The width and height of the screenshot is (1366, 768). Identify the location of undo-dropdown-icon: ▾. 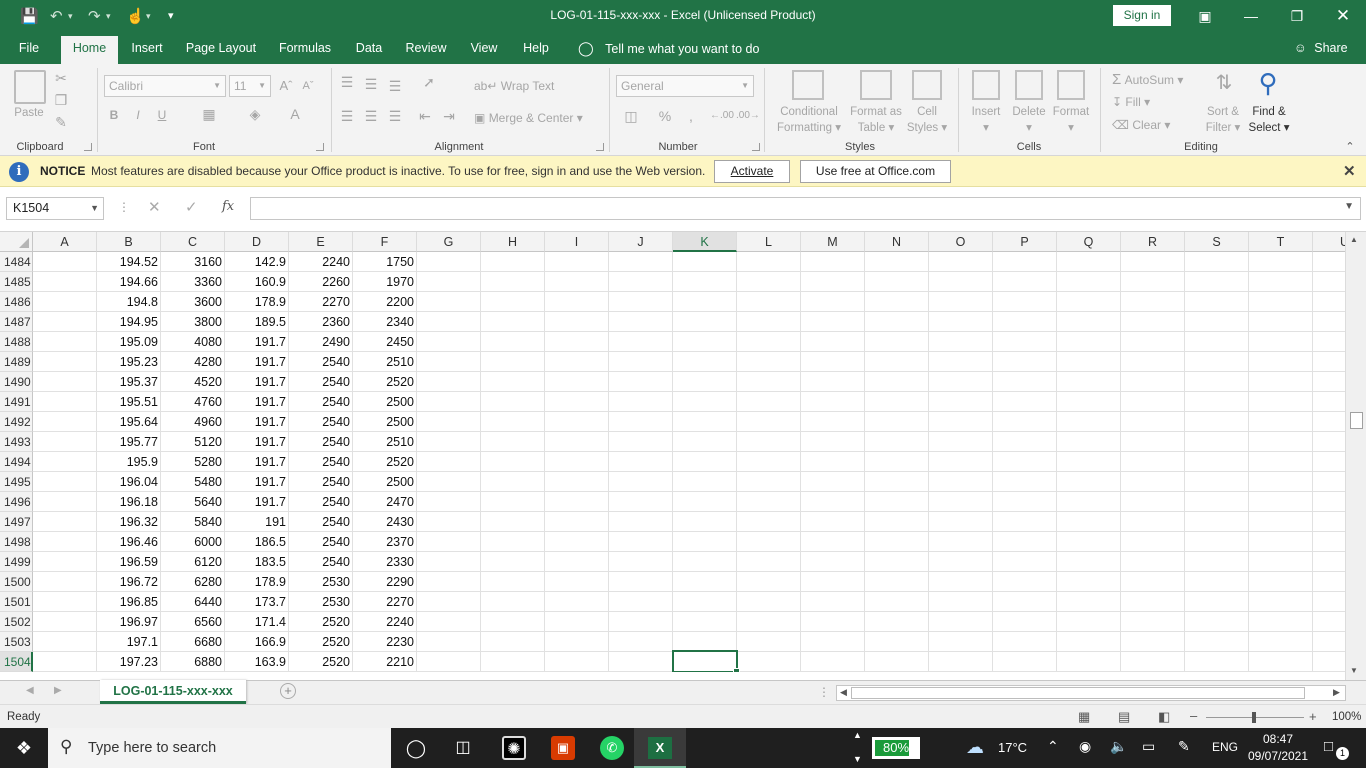
(70, 16).